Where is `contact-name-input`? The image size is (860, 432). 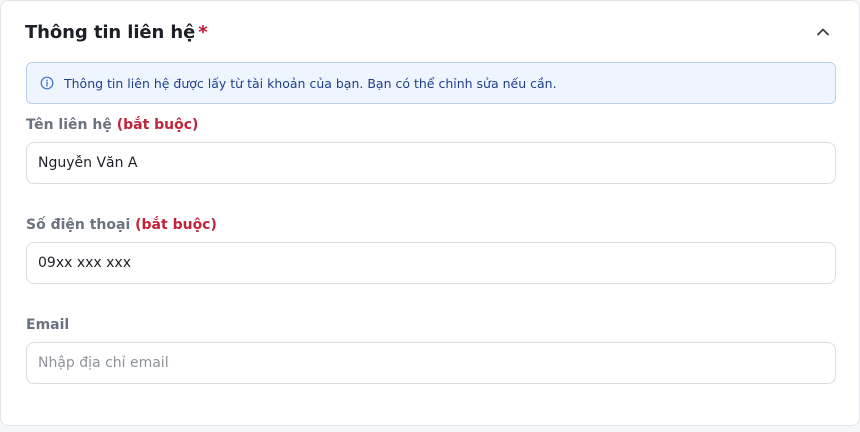 contact-name-input is located at coordinates (431, 163).